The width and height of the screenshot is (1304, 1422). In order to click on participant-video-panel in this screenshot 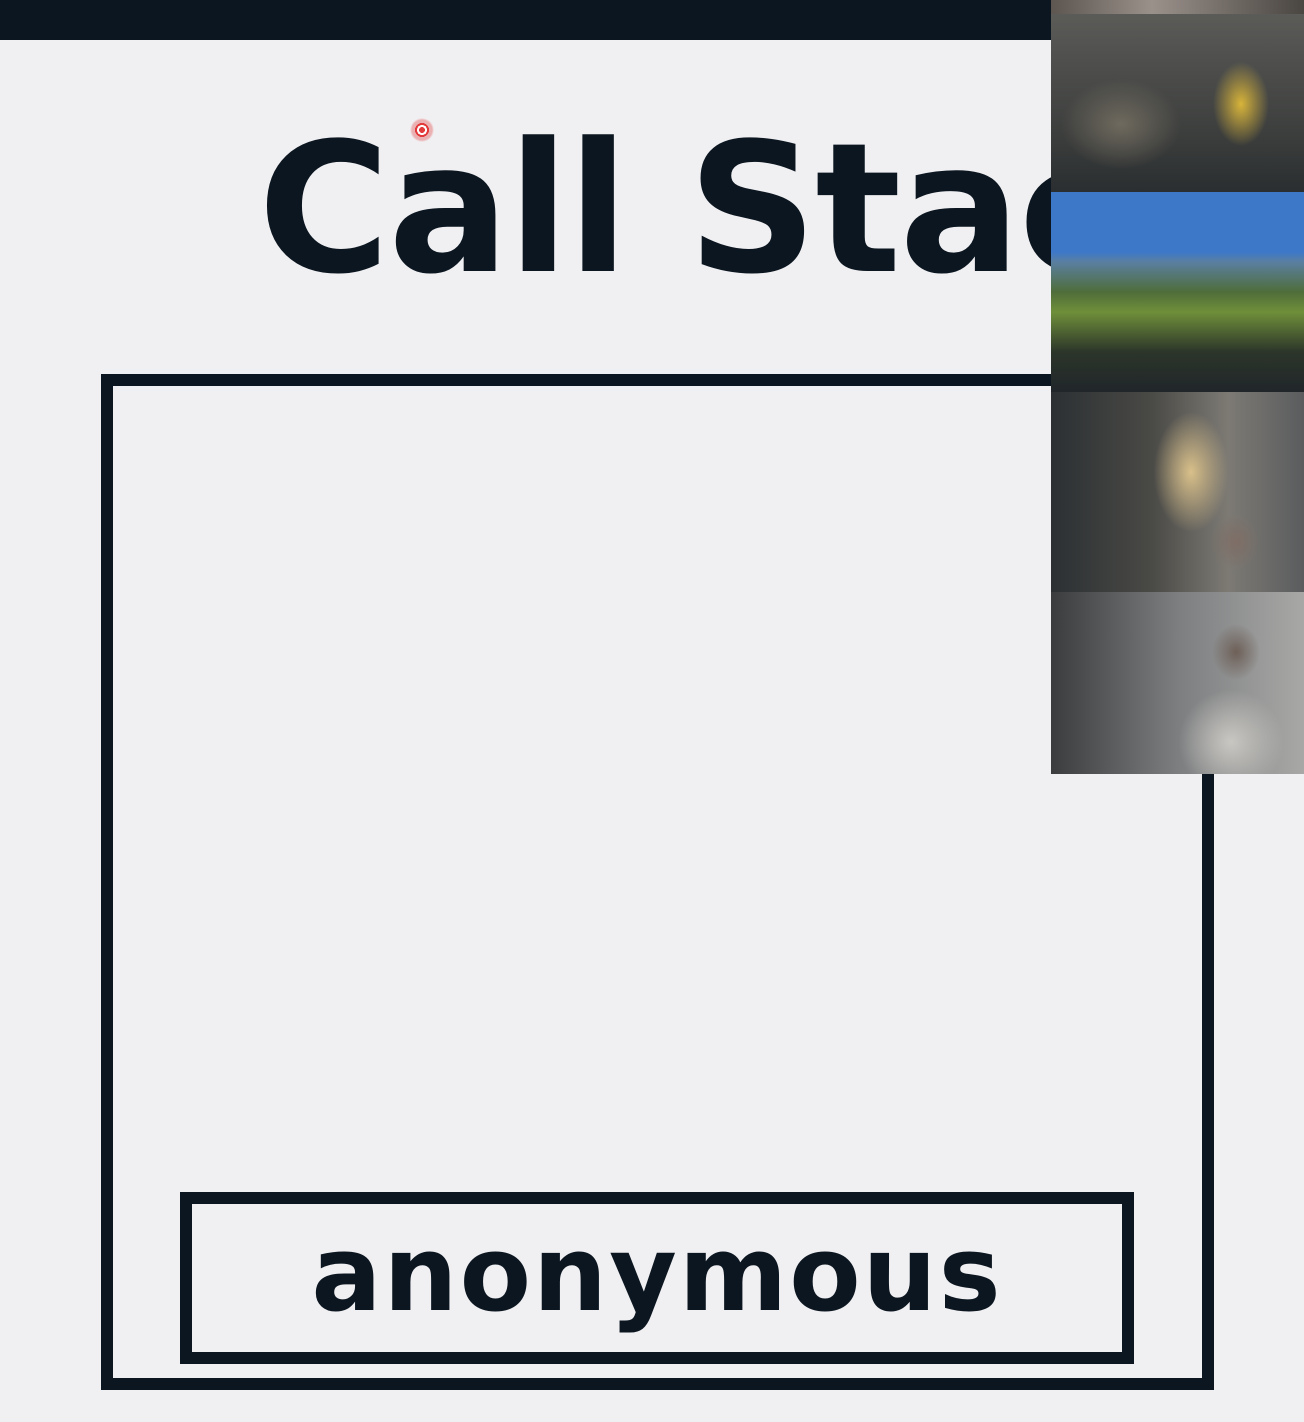, I will do `click(1177, 387)`.